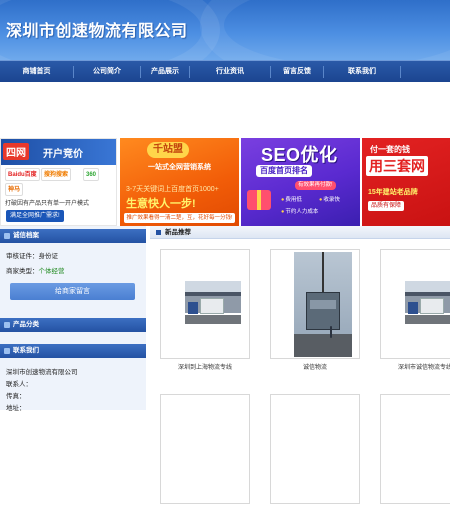  What do you see at coordinates (26, 350) in the screenshot?
I see `section-title: 联系我们` at bounding box center [26, 350].